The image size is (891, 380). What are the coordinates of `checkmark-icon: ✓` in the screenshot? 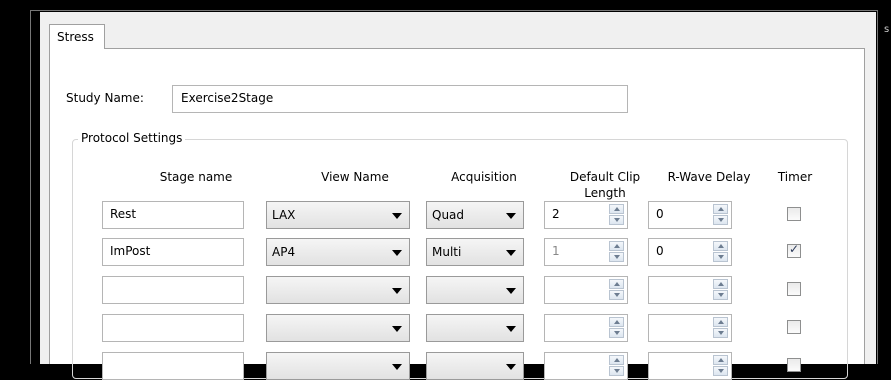 It's located at (794, 249).